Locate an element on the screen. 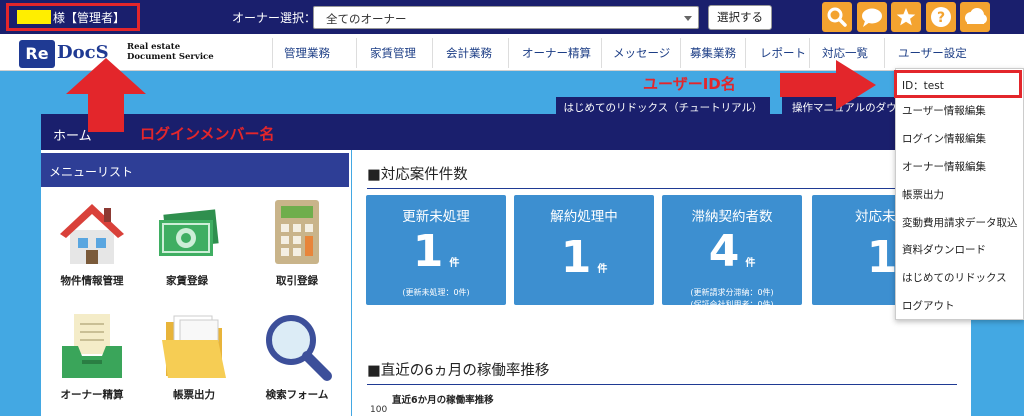 The height and width of the screenshot is (416, 1024). card-renewal-pending: 更新未処理 1件 (更新未処理：0件) is located at coordinates (436, 250).